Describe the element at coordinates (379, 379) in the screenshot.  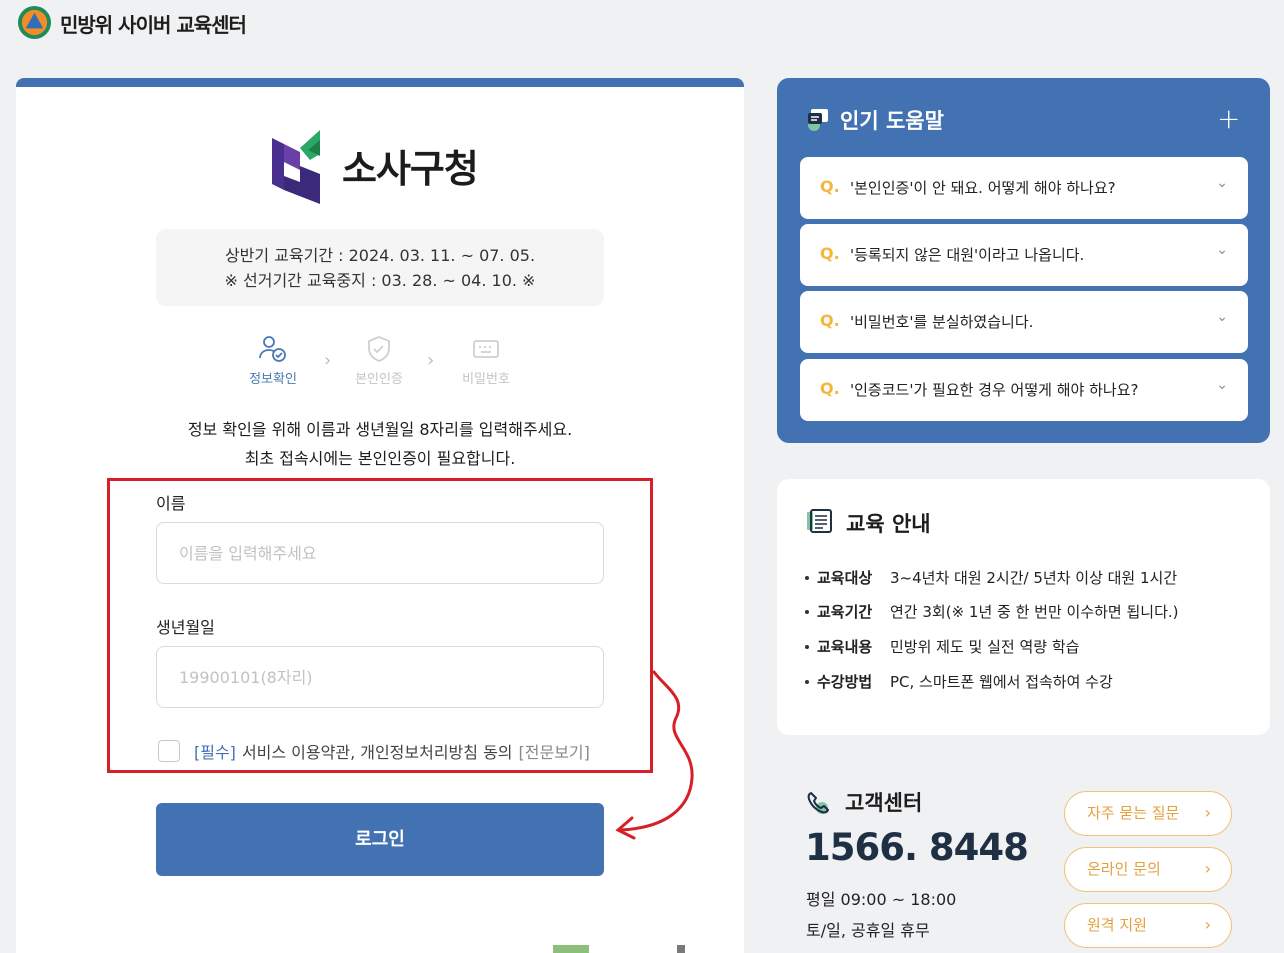
I see `step-label: 본인인증` at that location.